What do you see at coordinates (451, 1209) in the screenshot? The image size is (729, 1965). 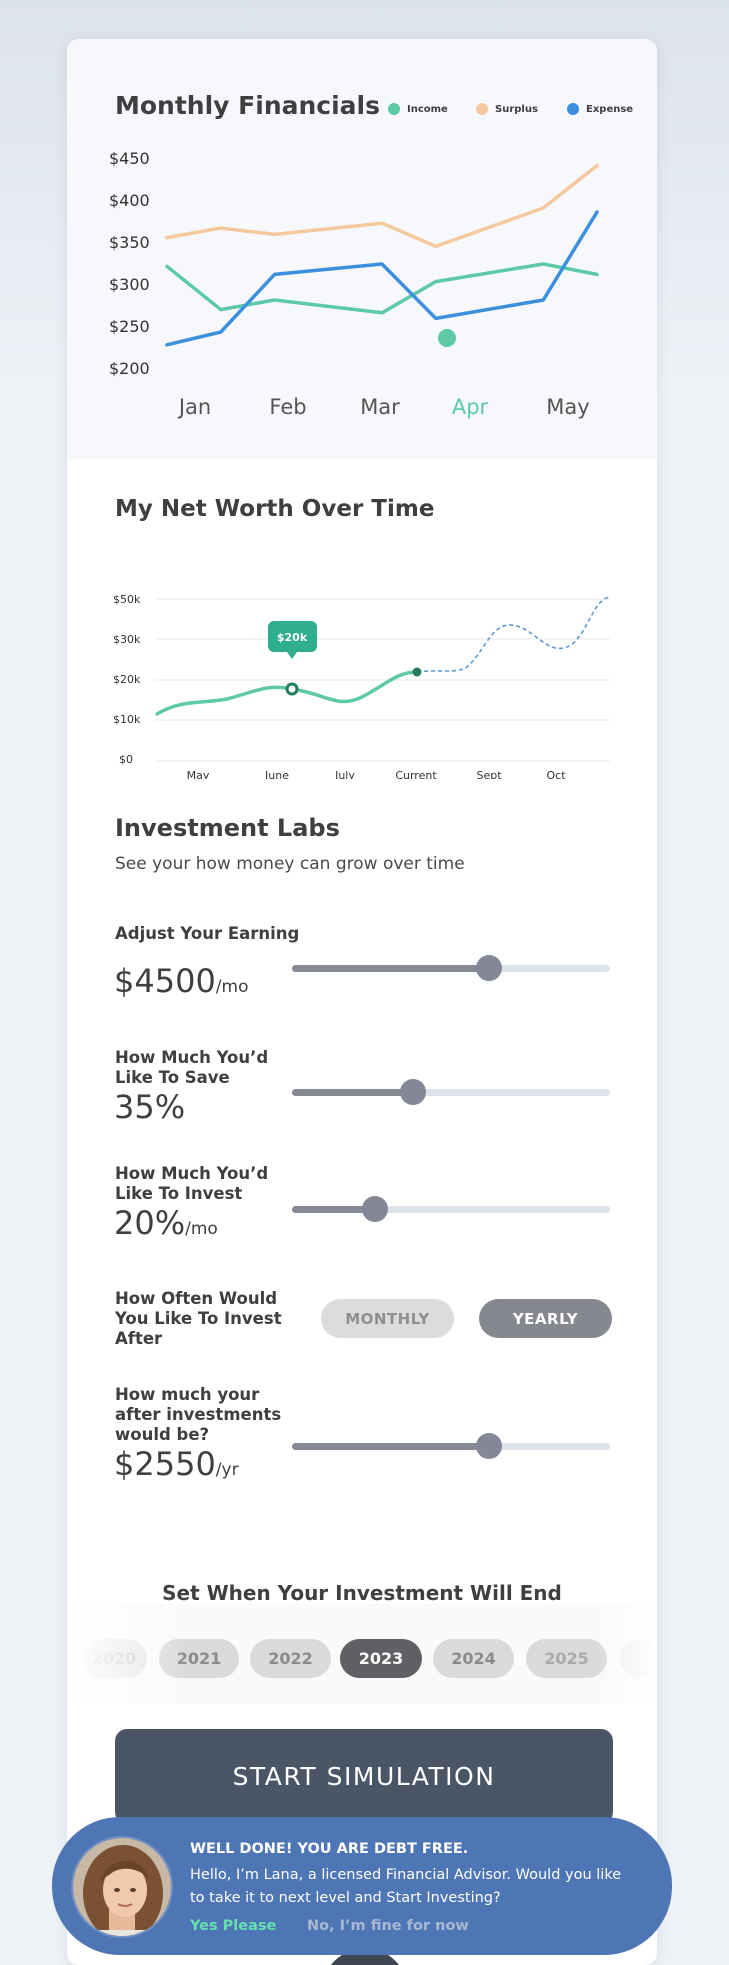 I see `invest-slider` at bounding box center [451, 1209].